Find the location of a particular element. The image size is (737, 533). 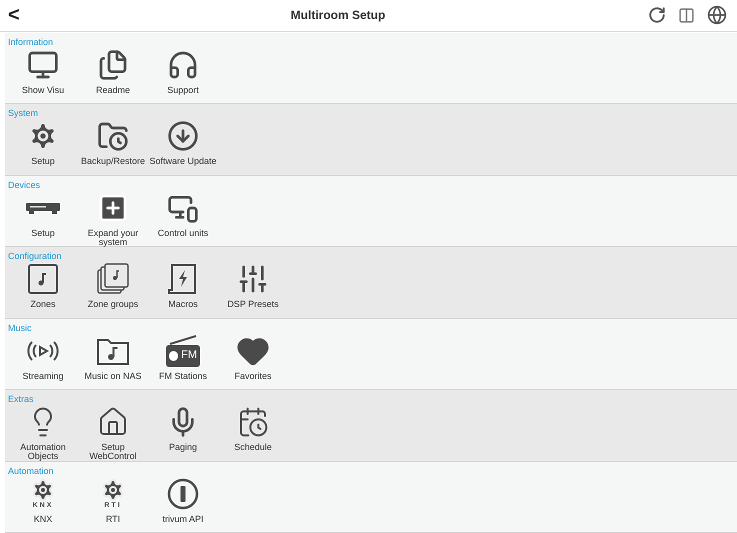

streaming-icon is located at coordinates (43, 350).